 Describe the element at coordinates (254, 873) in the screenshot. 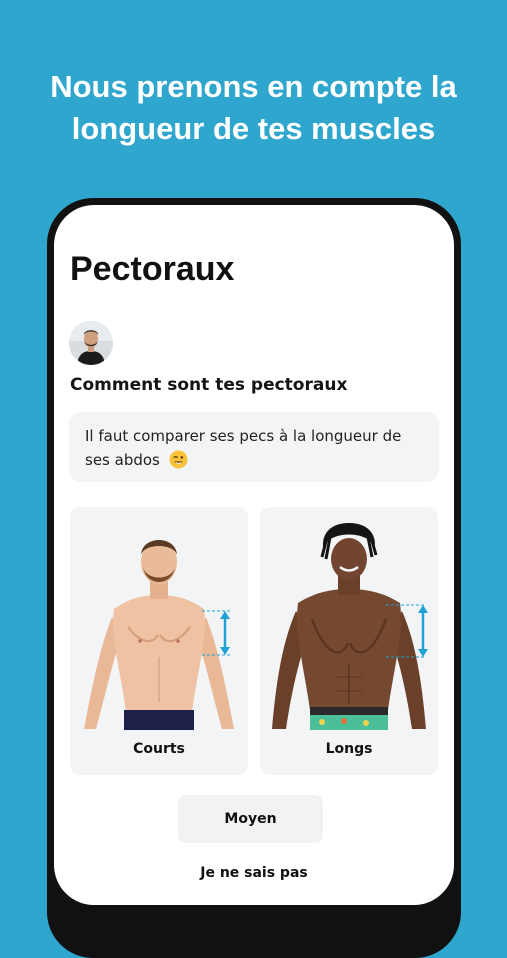

I see `dont-know-button: Je ne sais pas` at that location.